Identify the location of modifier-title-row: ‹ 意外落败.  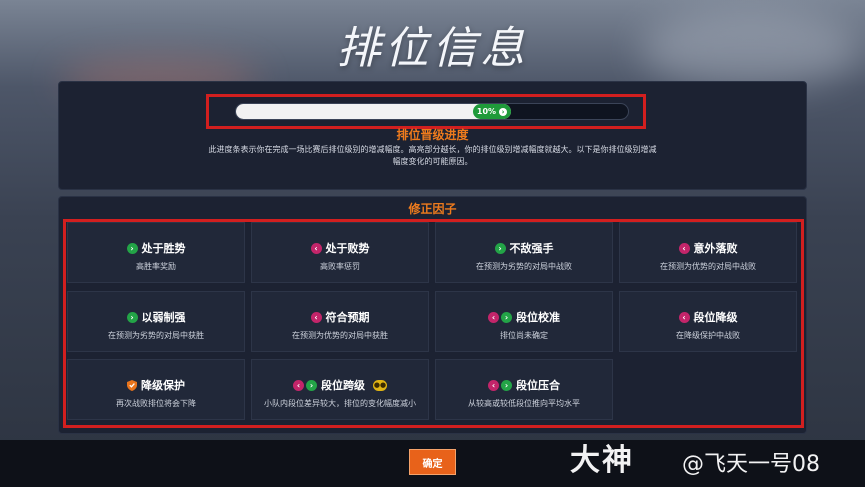
(708, 248).